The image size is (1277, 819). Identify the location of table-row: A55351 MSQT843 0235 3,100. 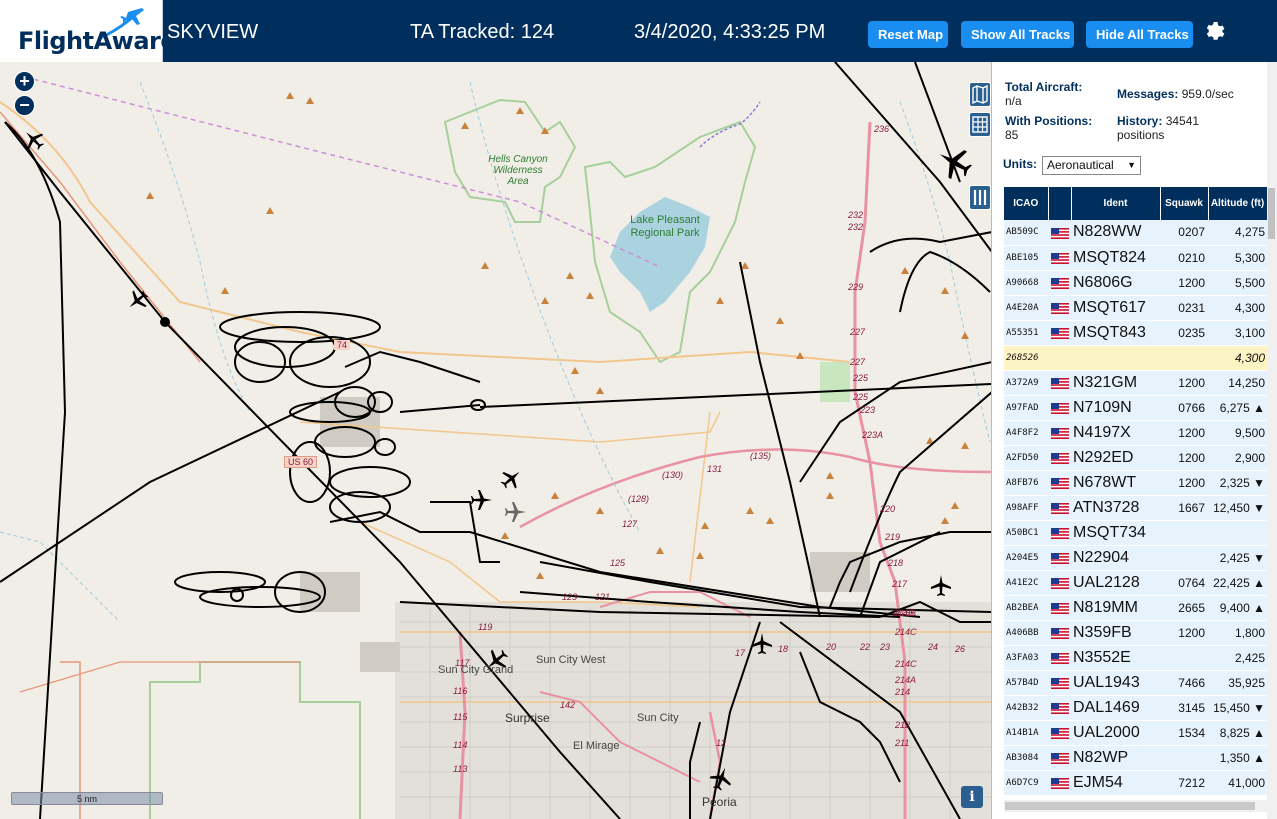
(1135, 333).